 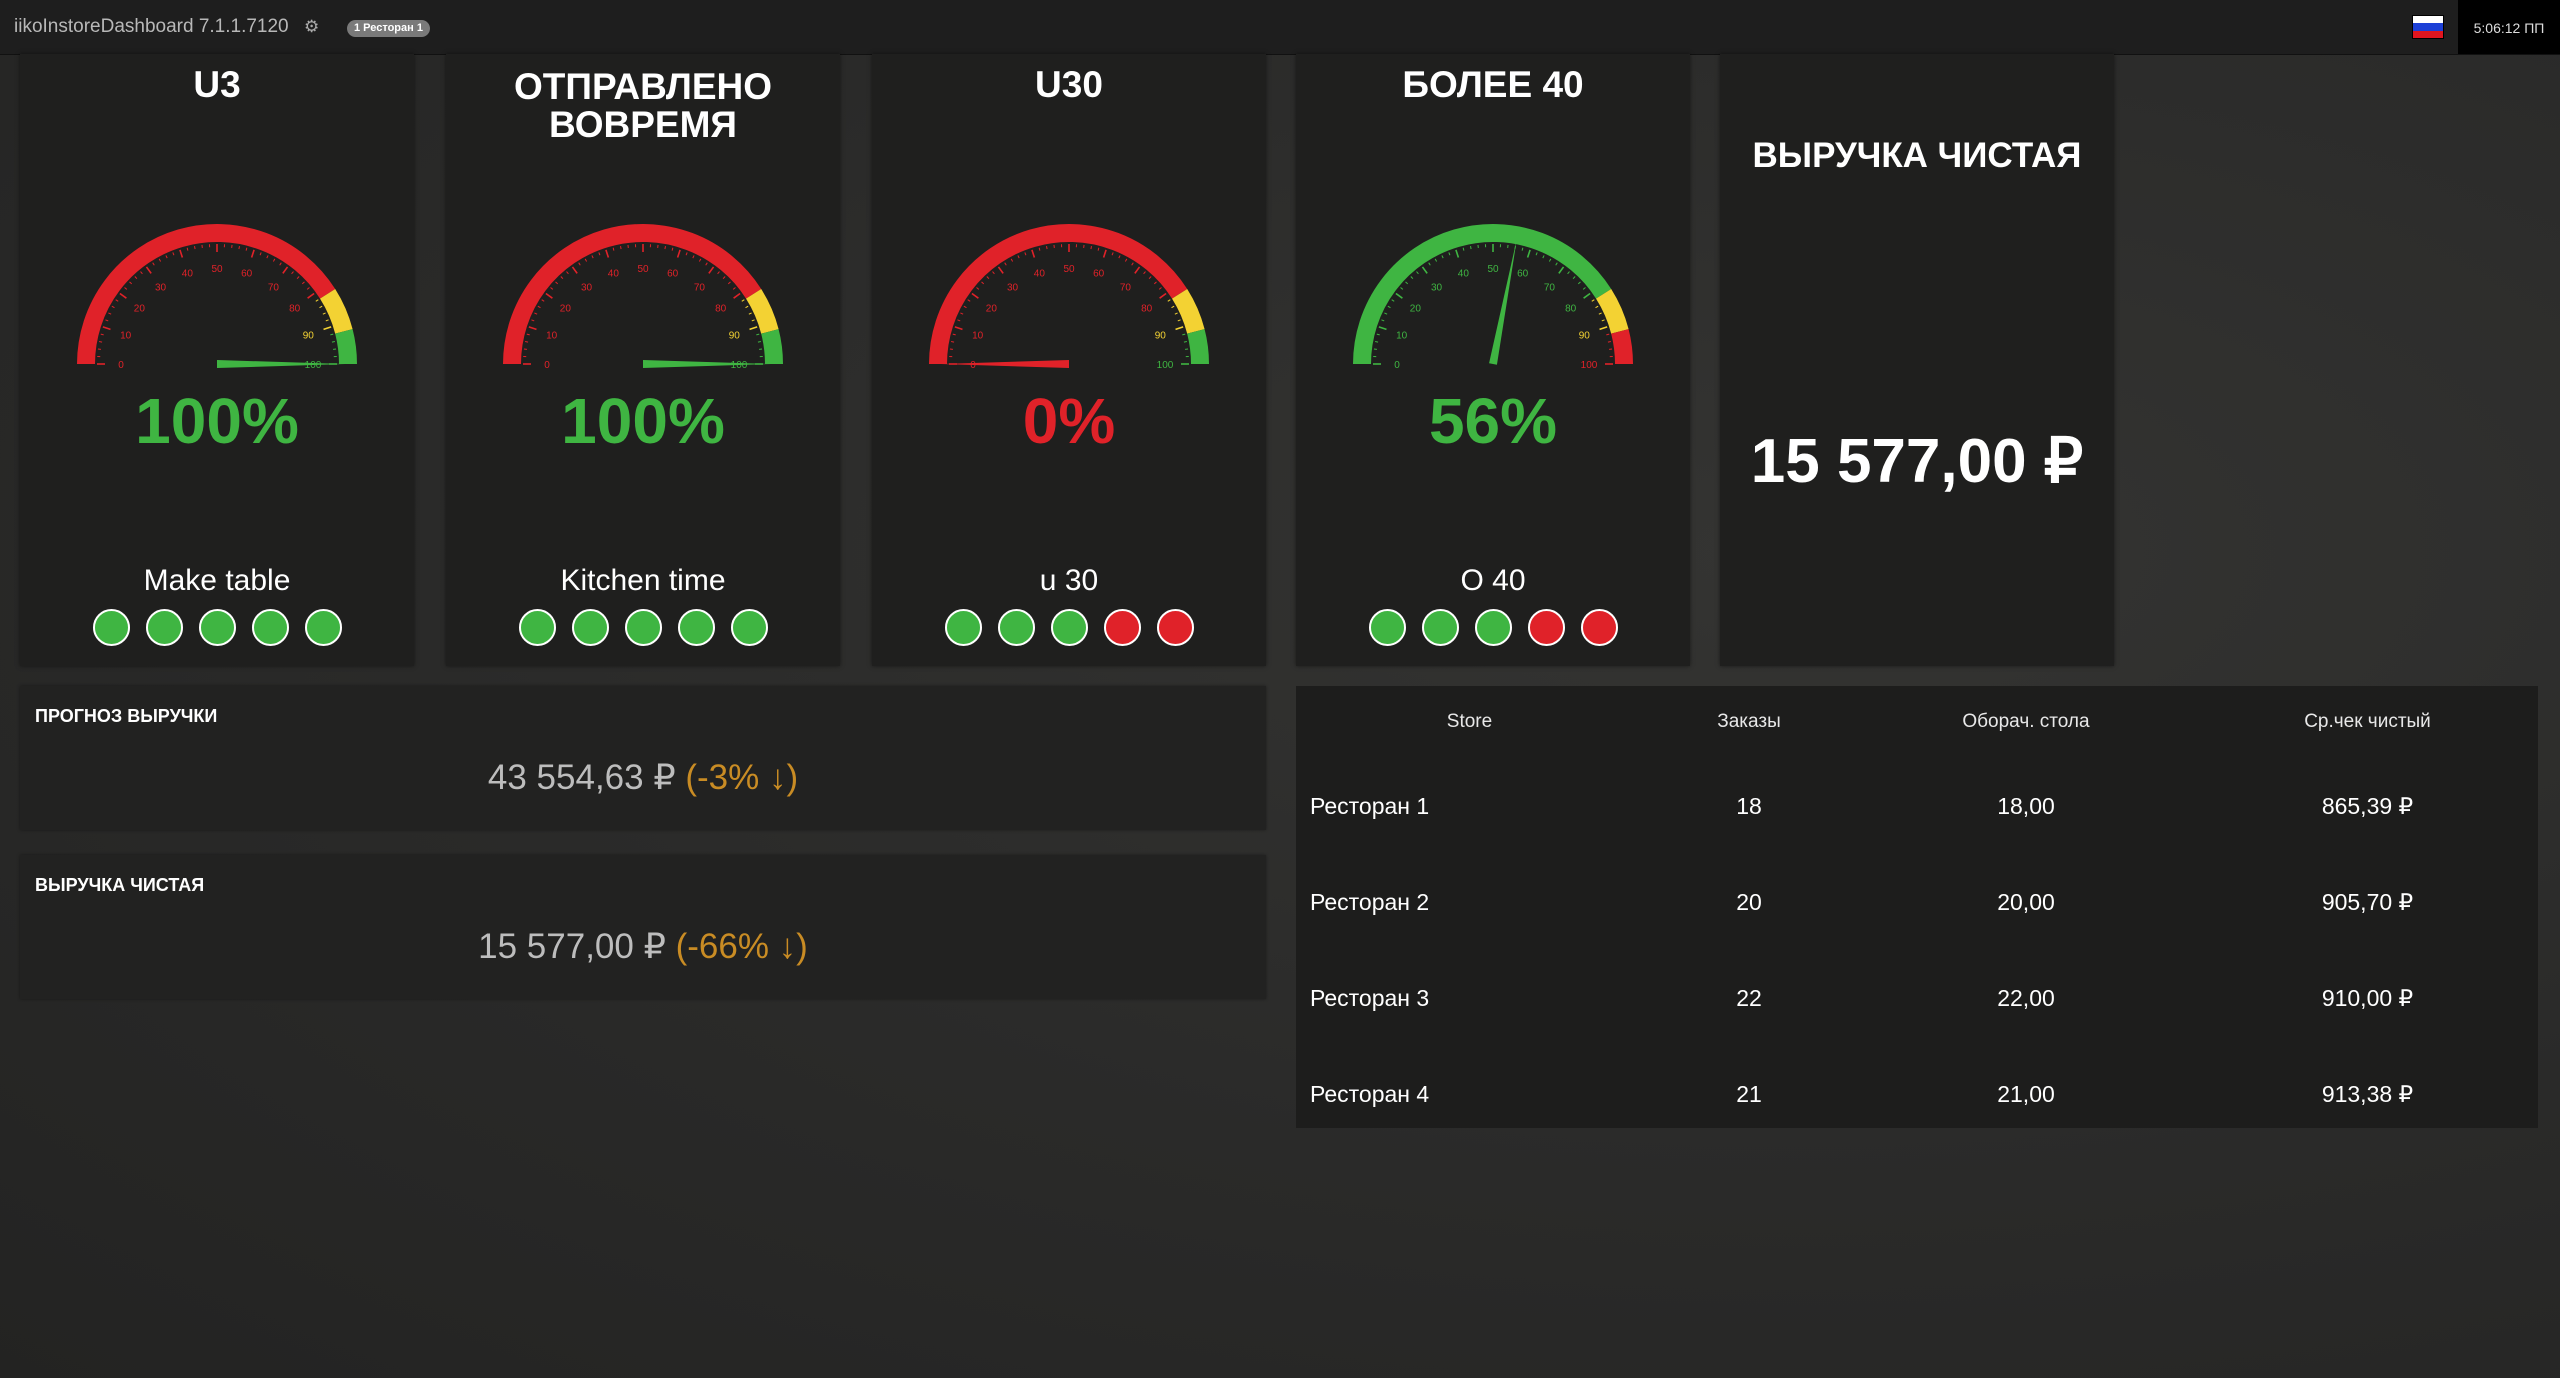 What do you see at coordinates (388, 28) in the screenshot?
I see `store-filter-badge: 1 Ресторан 1` at bounding box center [388, 28].